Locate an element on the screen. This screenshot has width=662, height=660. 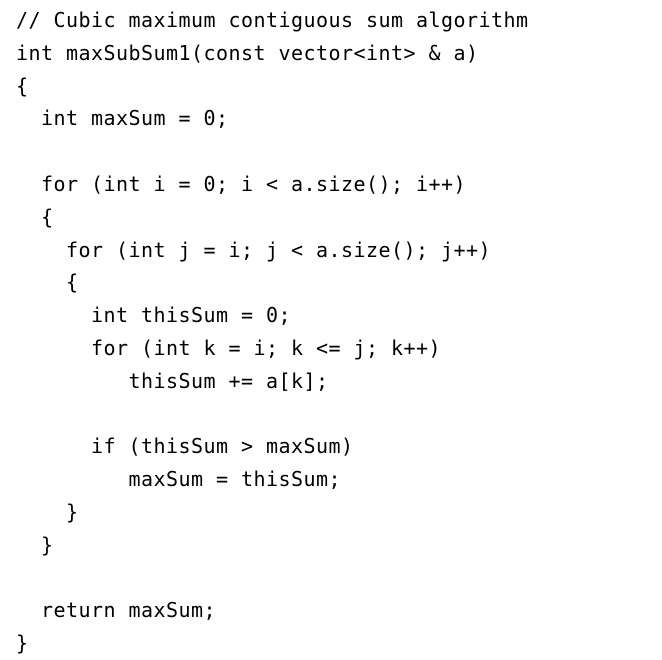
code-line: maxSum = thisSum; is located at coordinates (179, 479).